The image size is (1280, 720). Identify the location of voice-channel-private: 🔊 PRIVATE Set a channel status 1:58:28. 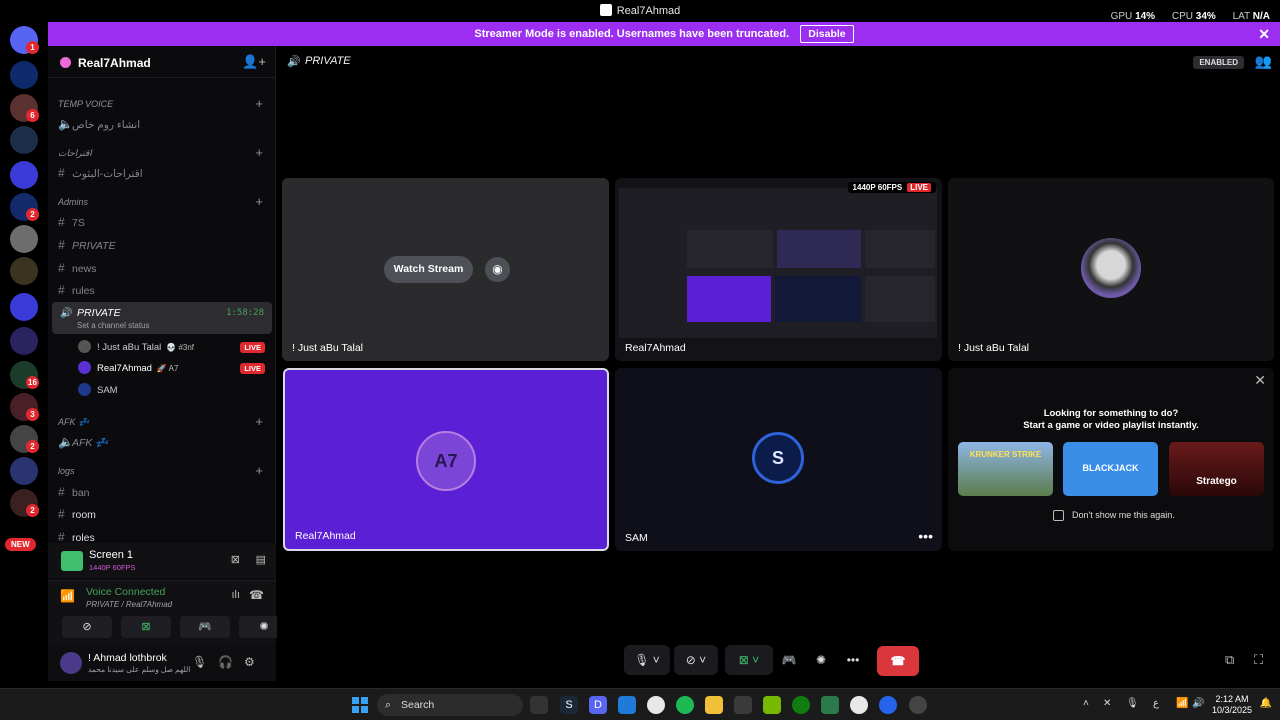
(162, 318).